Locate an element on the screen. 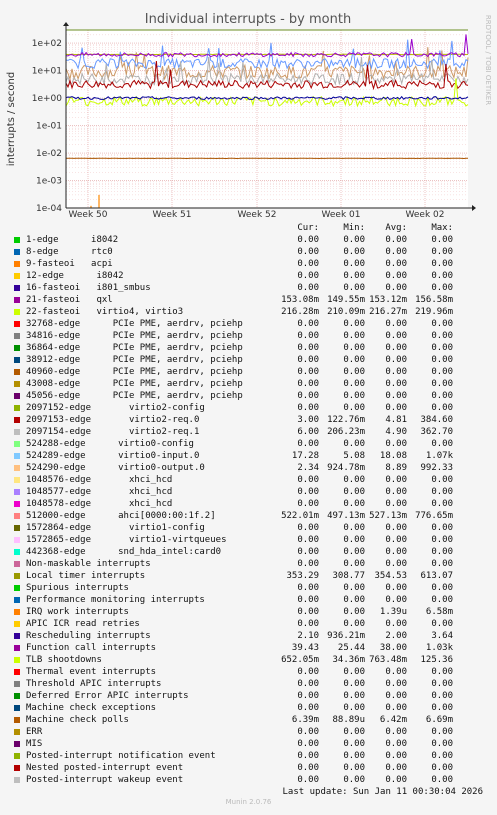  legend-label: 16-fasteoi i801_smbus is located at coordinates (88, 288).